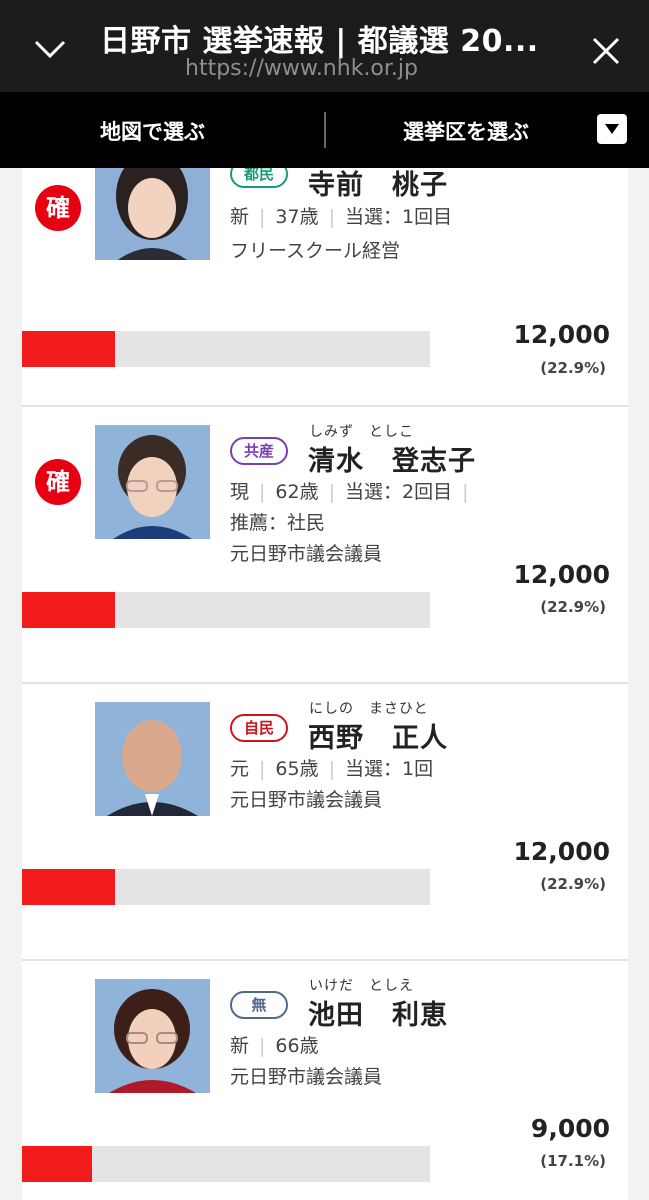 The width and height of the screenshot is (649, 1200). I want to click on candidate-info: 現 | 62歳 | 当選：2回目 |, so click(349, 492).